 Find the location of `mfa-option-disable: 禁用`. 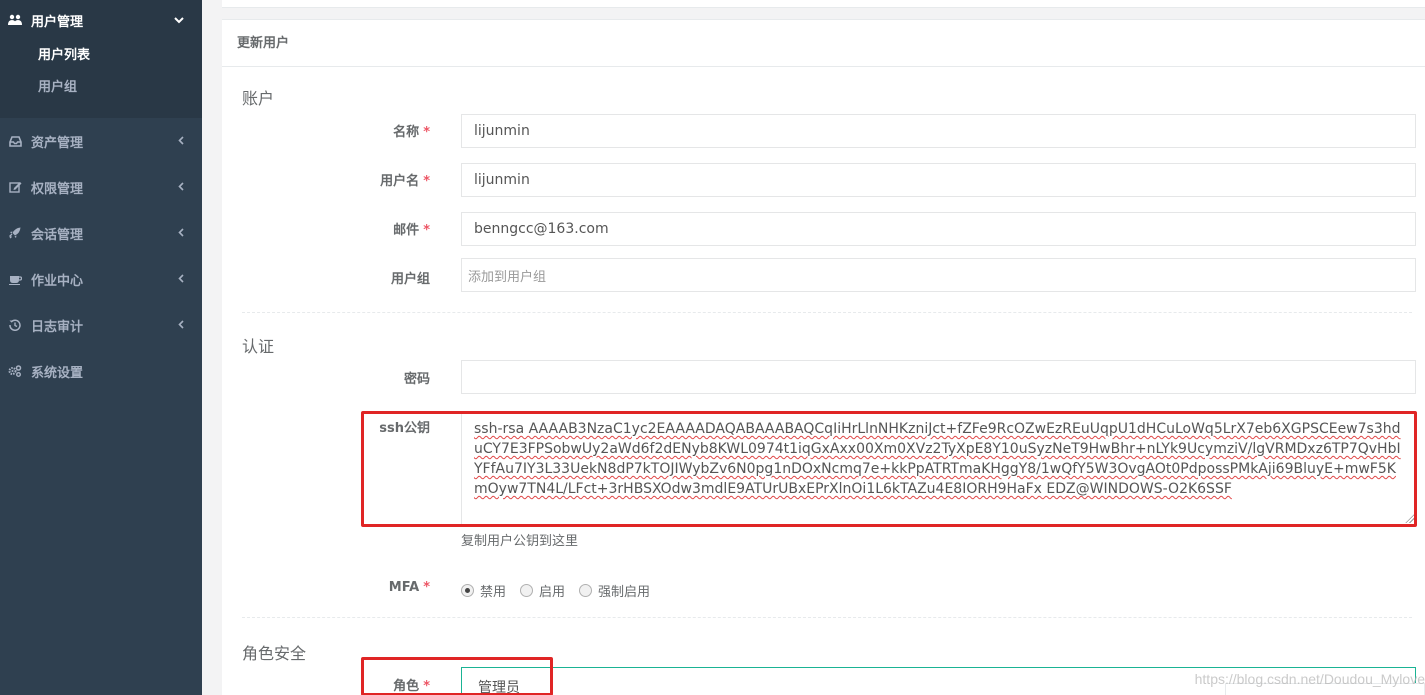

mfa-option-disable: 禁用 is located at coordinates (483, 590).